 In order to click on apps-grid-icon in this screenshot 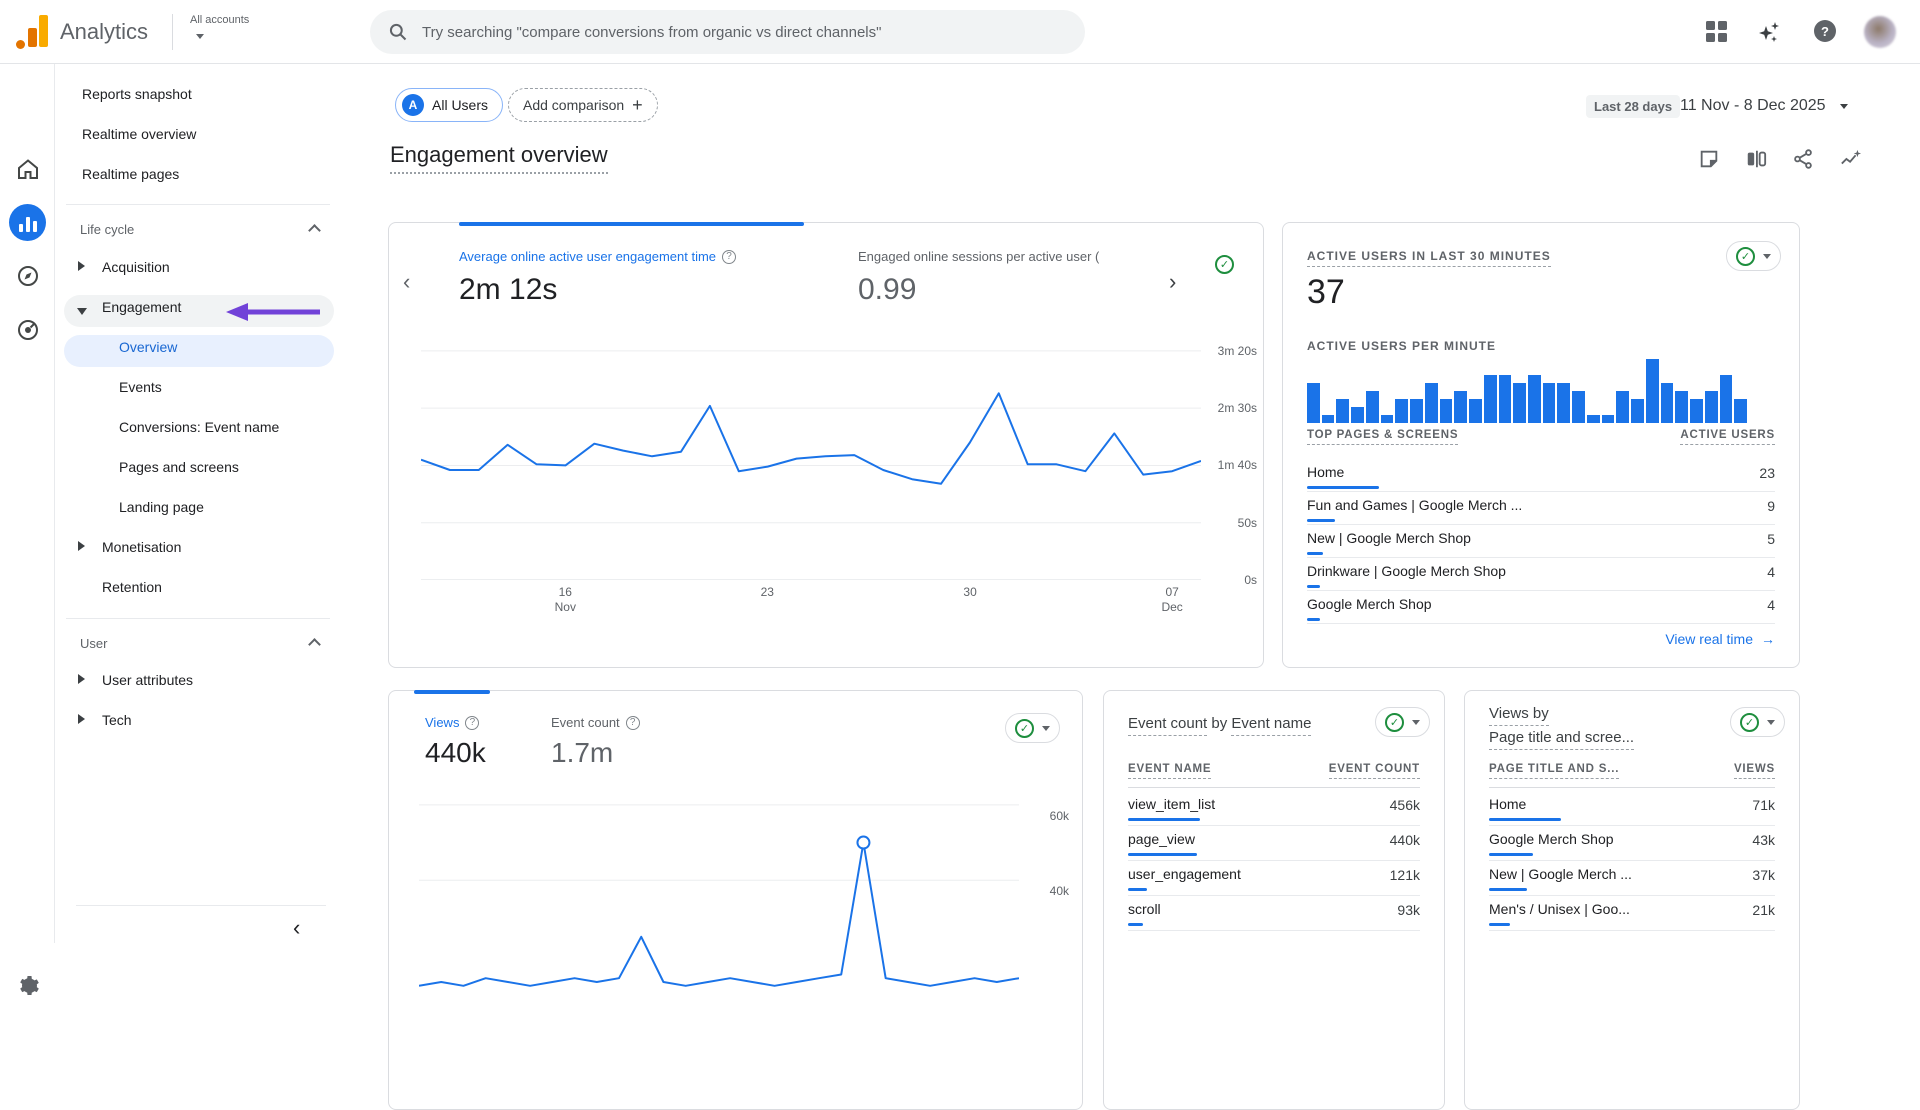, I will do `click(1717, 32)`.